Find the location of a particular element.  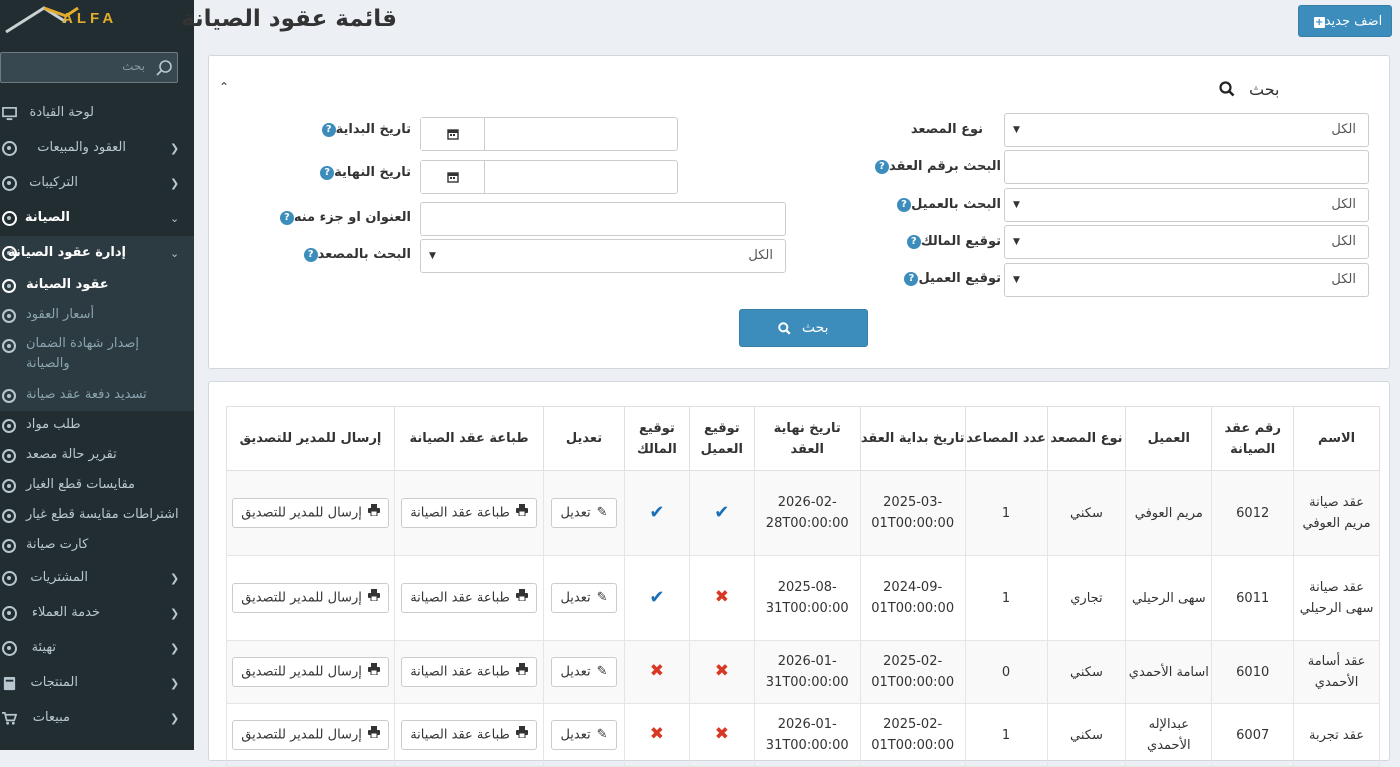

address-input is located at coordinates (603, 219).